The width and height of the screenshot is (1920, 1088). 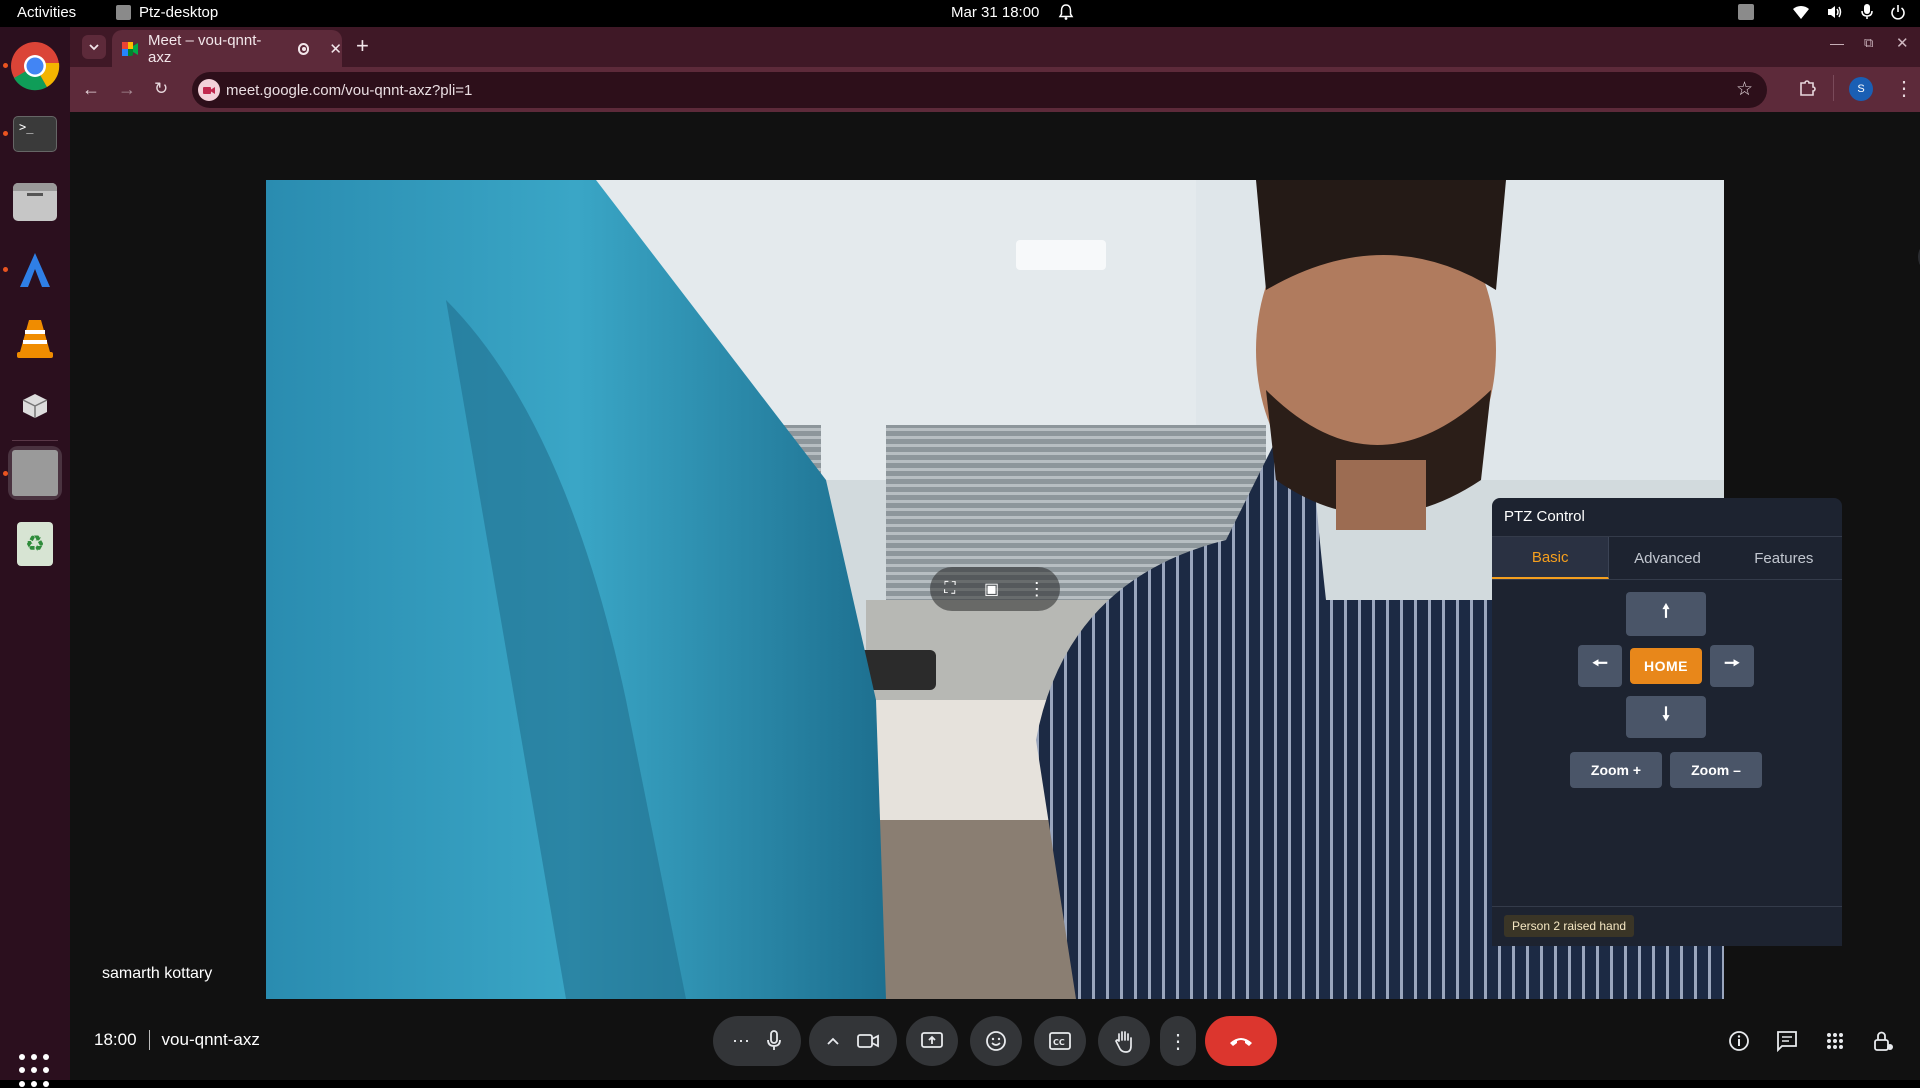 I want to click on tab-close-icon: ✕, so click(x=335, y=49).